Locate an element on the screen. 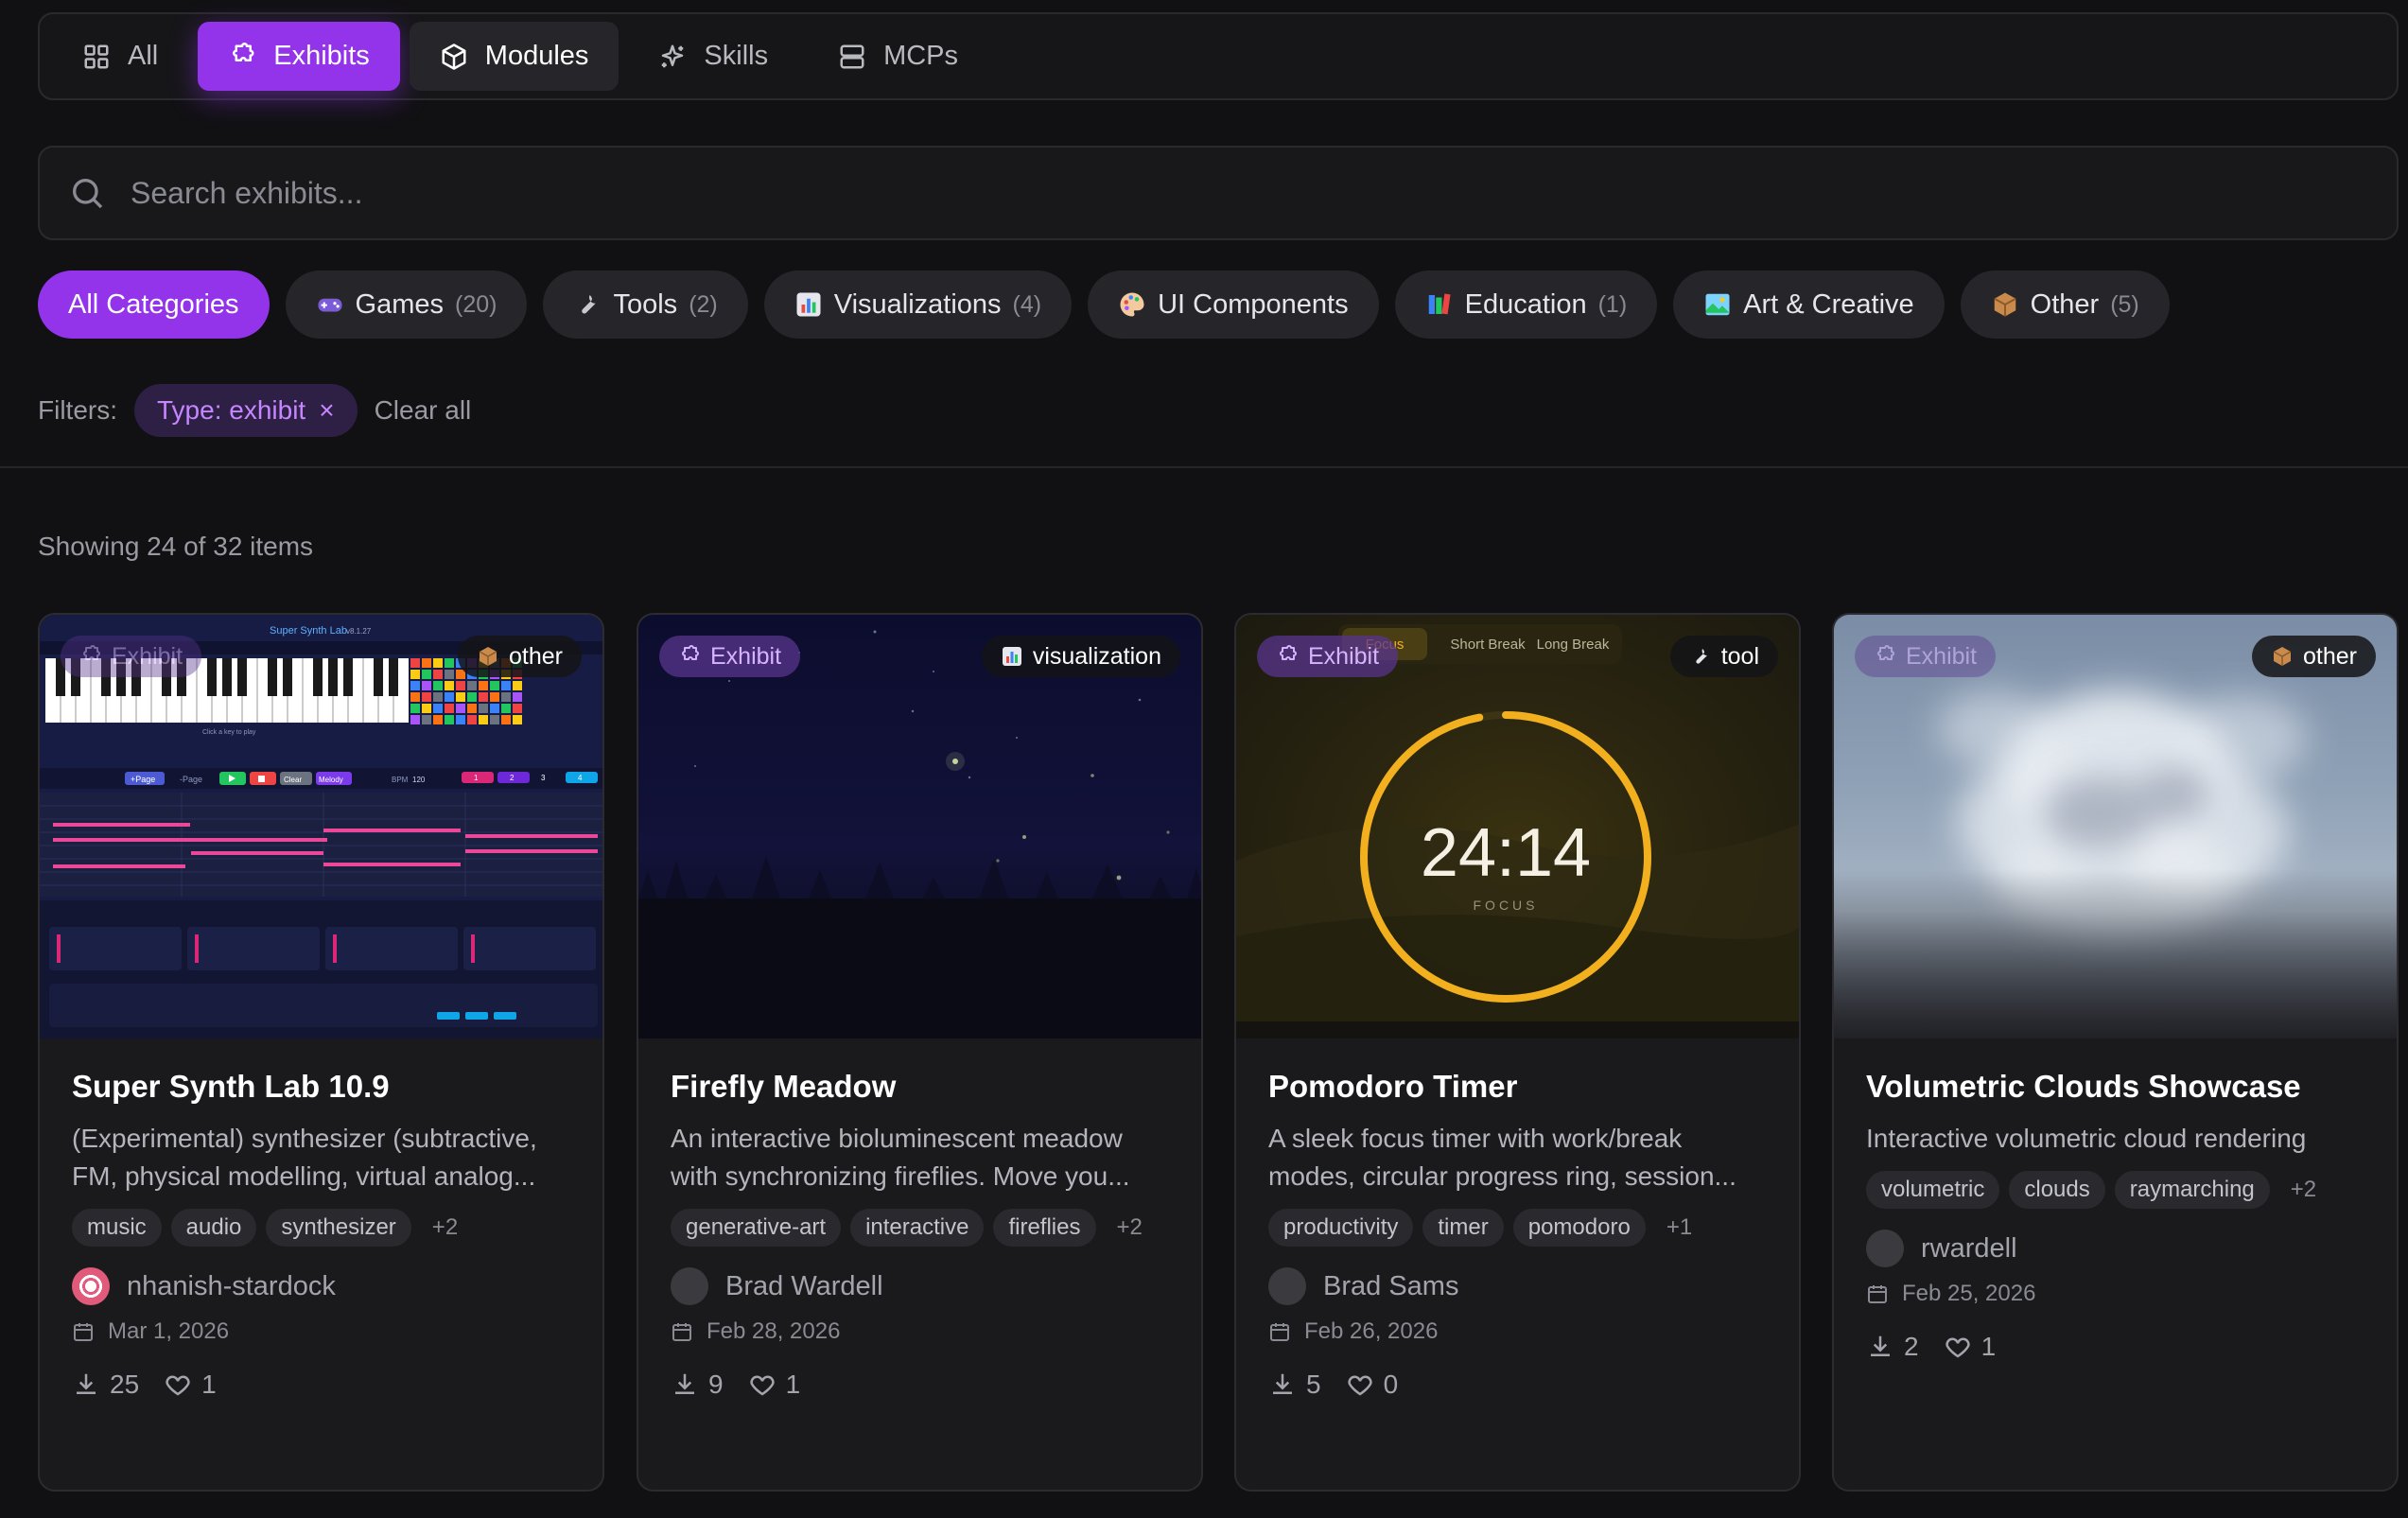 The image size is (2408, 1518). tag: raymarching is located at coordinates (2192, 1190).